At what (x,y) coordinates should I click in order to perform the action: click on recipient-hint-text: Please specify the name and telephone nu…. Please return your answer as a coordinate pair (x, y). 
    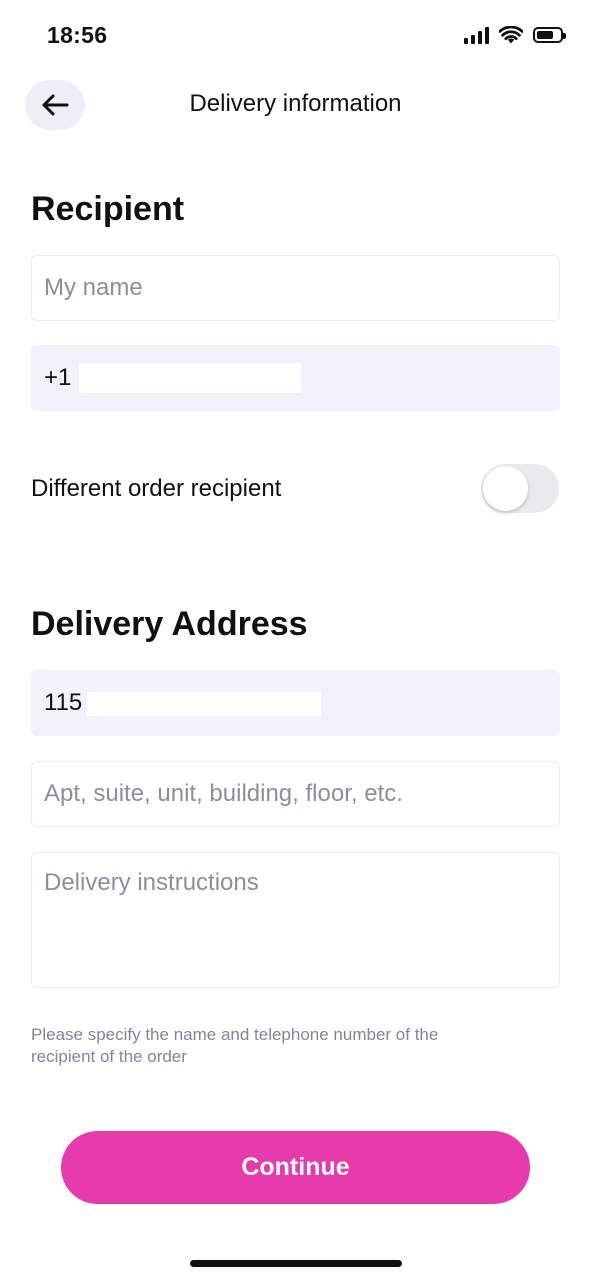
    Looking at the image, I should click on (235, 1045).